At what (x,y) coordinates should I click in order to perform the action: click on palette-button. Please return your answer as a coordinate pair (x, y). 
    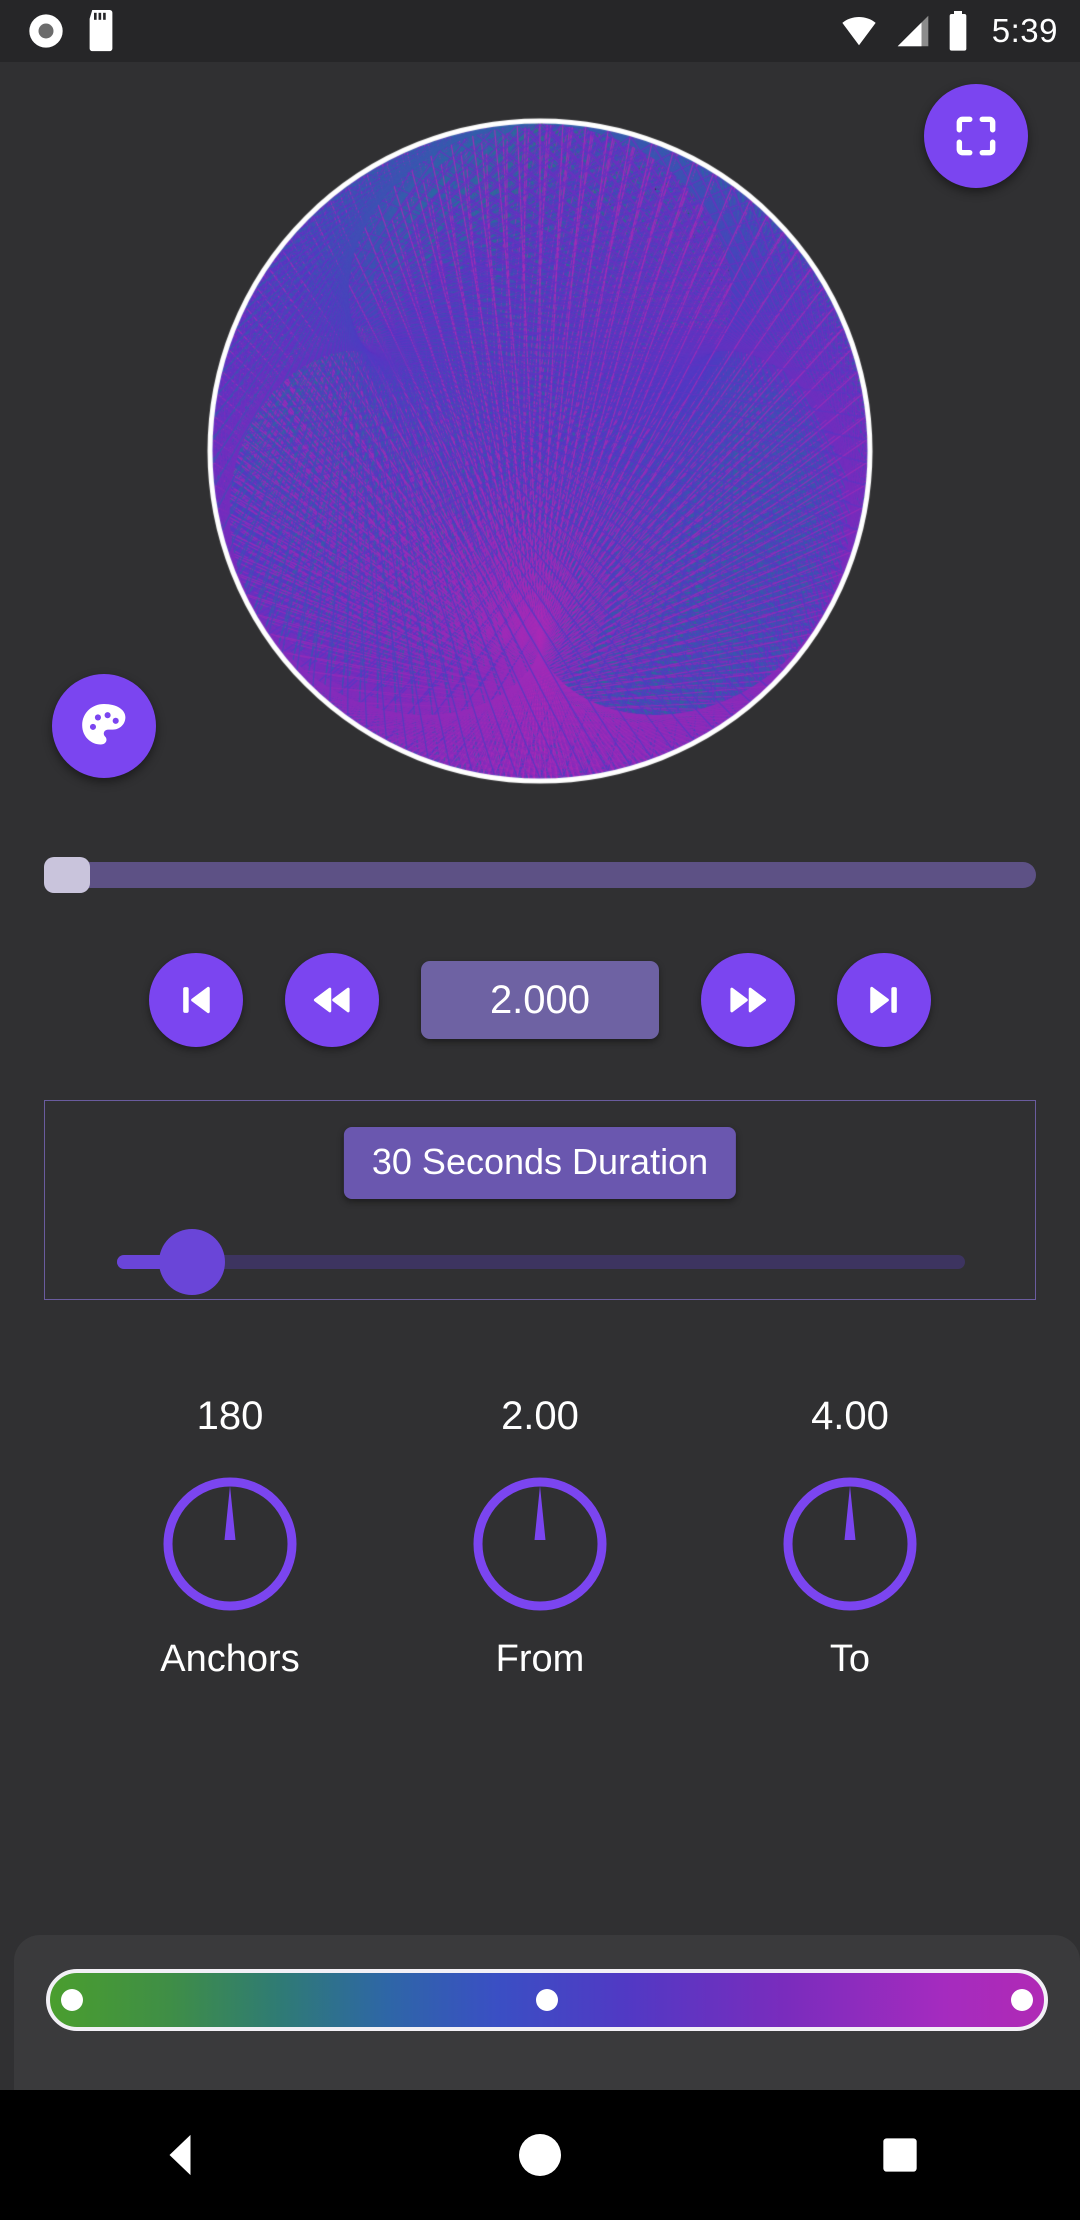
    Looking at the image, I should click on (104, 726).